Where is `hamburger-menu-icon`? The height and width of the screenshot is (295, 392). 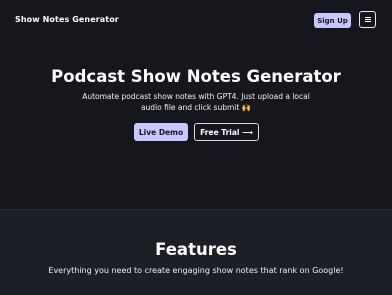 hamburger-menu-icon is located at coordinates (367, 19).